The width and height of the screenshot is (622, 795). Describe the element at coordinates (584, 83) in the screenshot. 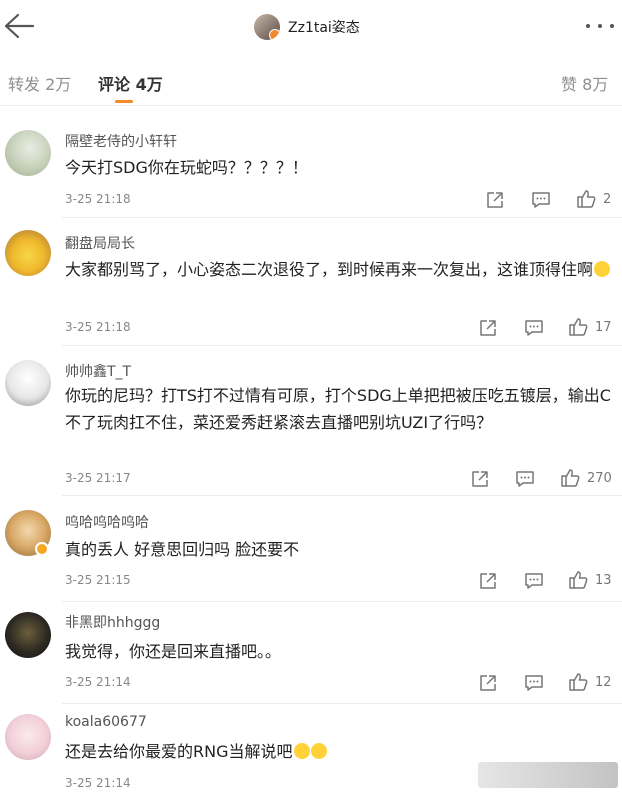

I see `tab-likes: 赞 8万` at that location.